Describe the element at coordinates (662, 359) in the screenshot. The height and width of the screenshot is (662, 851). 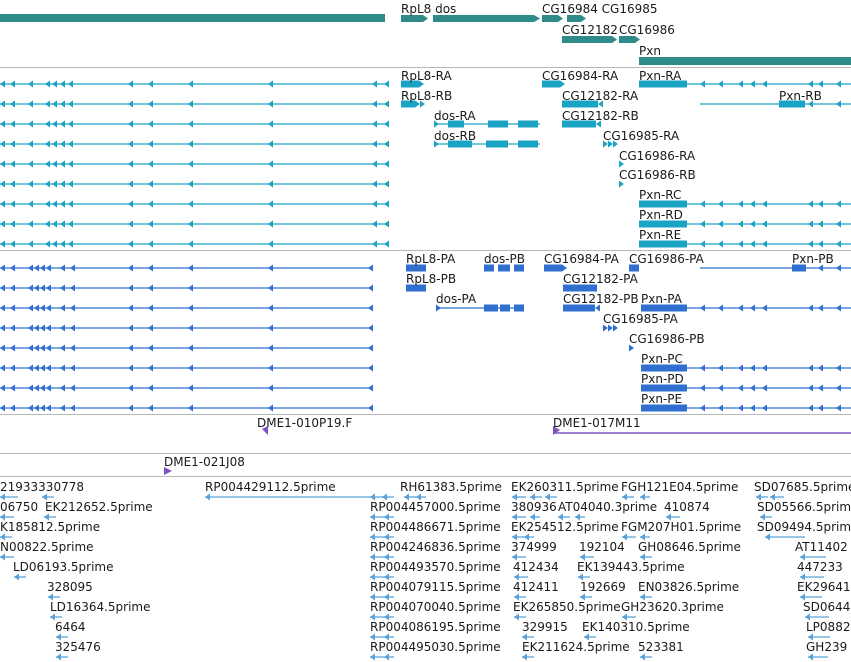
I see `protein-label: Pxn-PC` at that location.